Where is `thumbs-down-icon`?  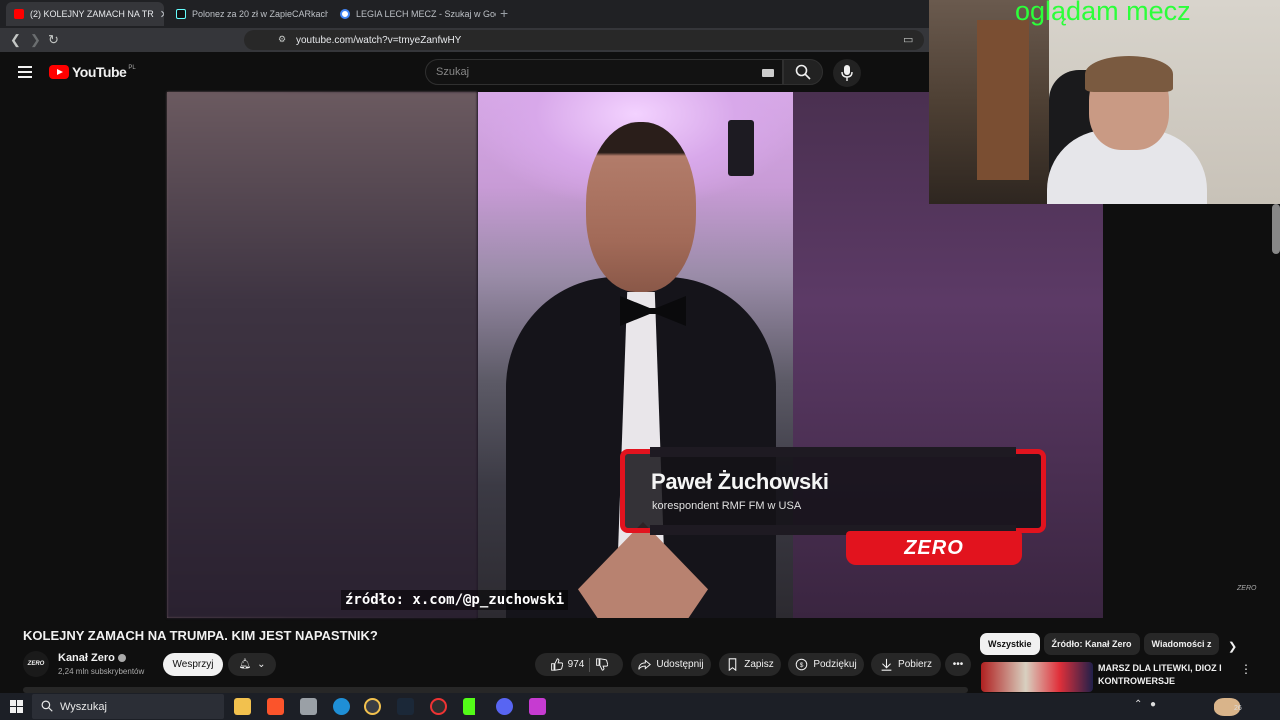 thumbs-down-icon is located at coordinates (602, 664).